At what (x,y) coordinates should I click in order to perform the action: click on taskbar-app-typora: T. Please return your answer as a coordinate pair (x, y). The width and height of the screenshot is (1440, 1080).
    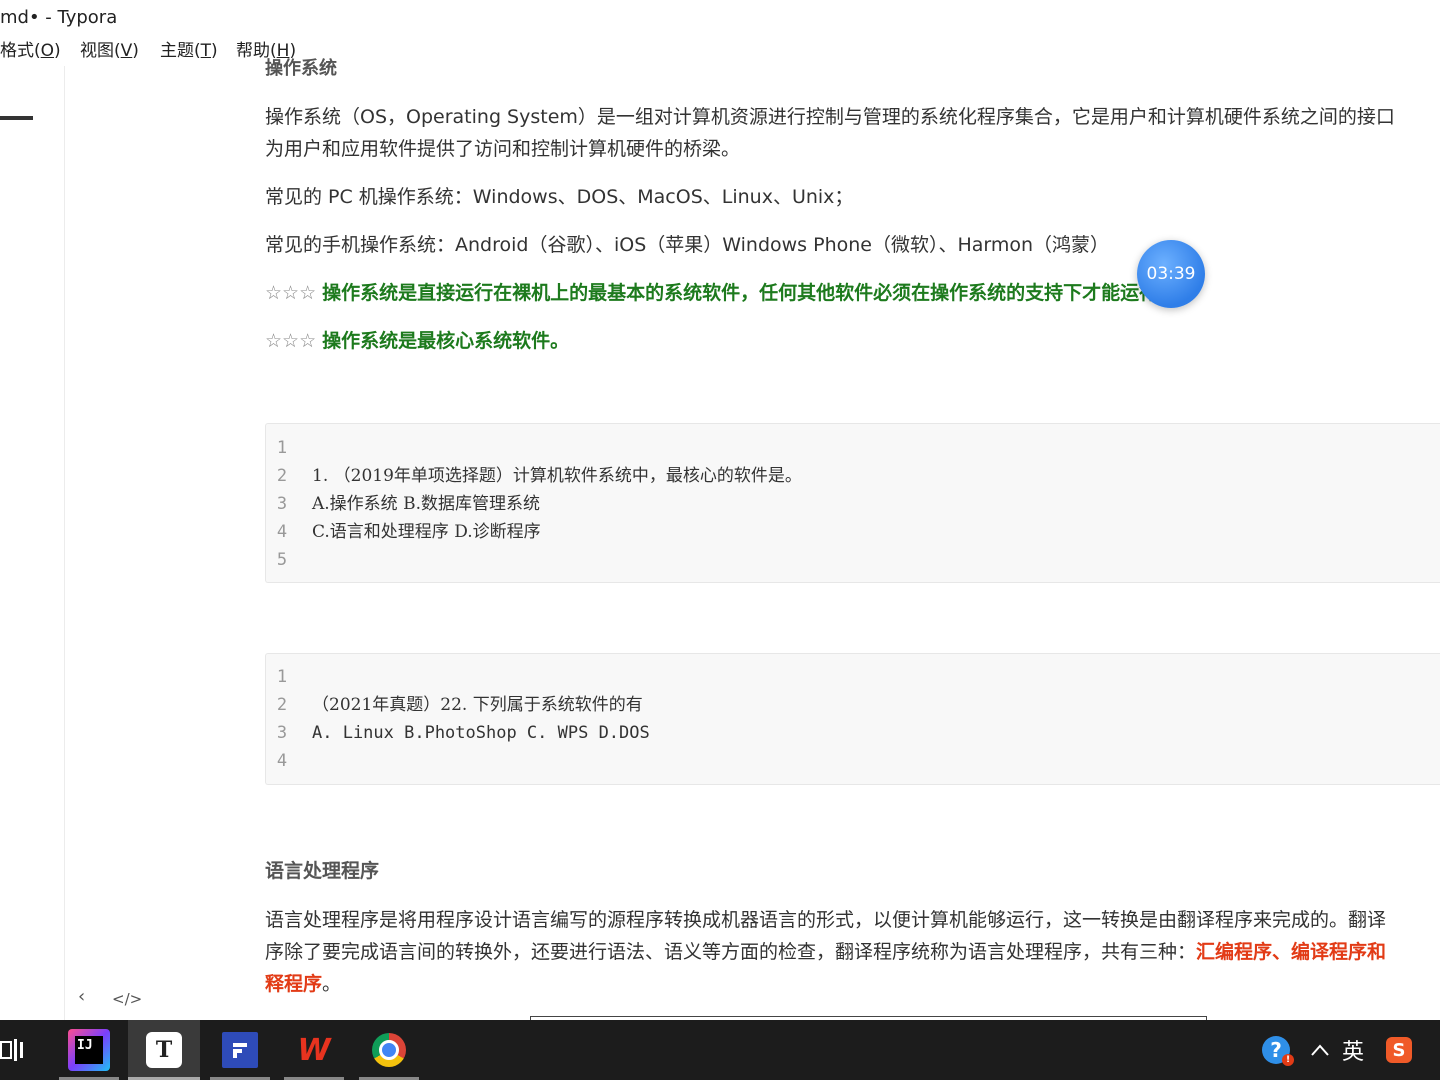
    Looking at the image, I should click on (164, 1050).